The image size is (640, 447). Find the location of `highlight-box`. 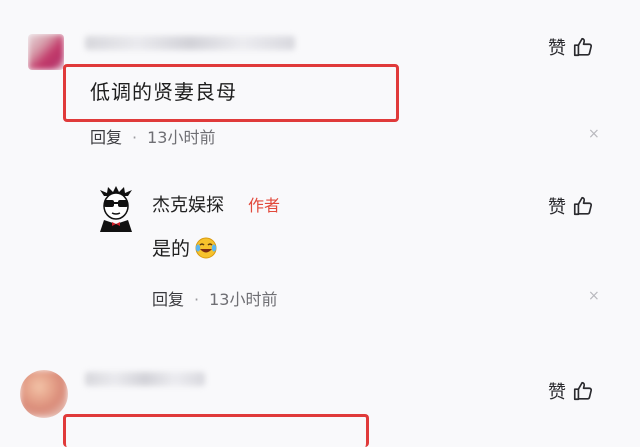

highlight-box is located at coordinates (216, 430).